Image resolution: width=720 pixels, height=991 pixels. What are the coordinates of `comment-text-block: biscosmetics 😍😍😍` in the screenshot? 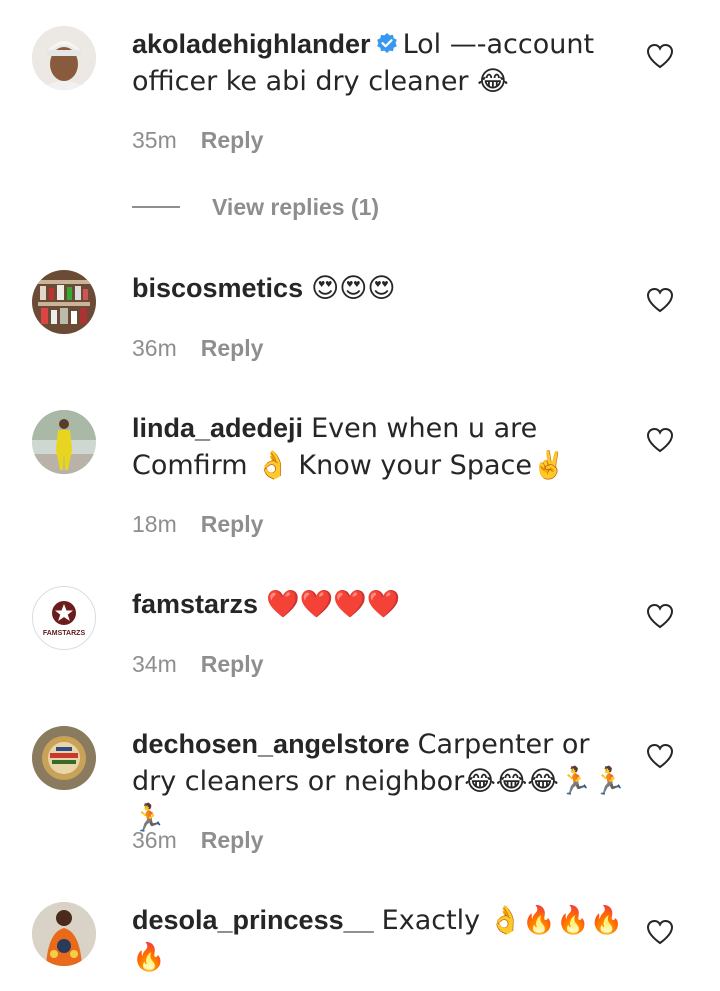 It's located at (379, 288).